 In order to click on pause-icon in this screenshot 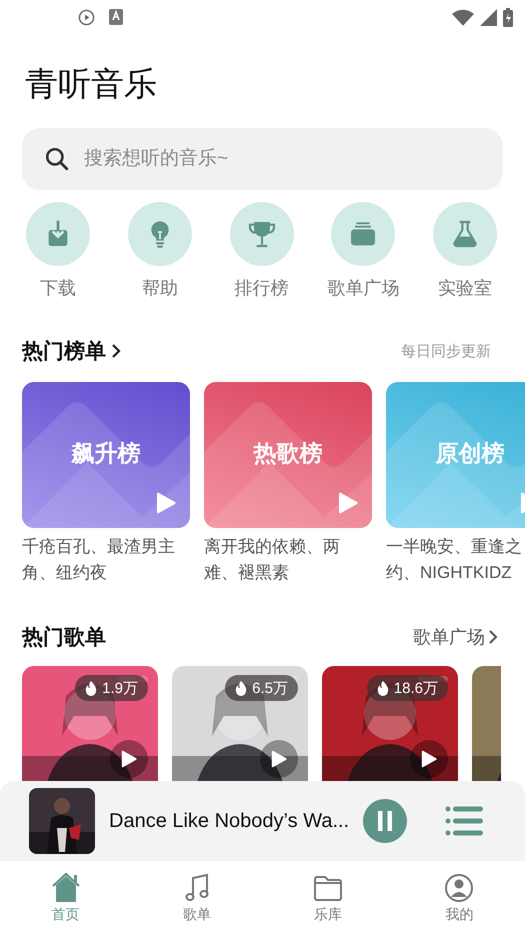, I will do `click(385, 821)`.